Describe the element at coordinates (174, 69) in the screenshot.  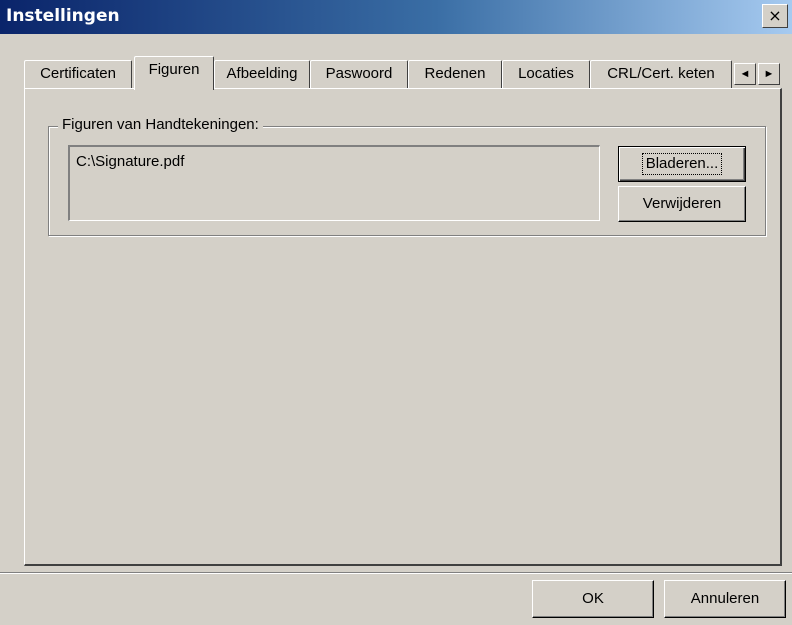
I see `tab-label: Figuren` at that location.